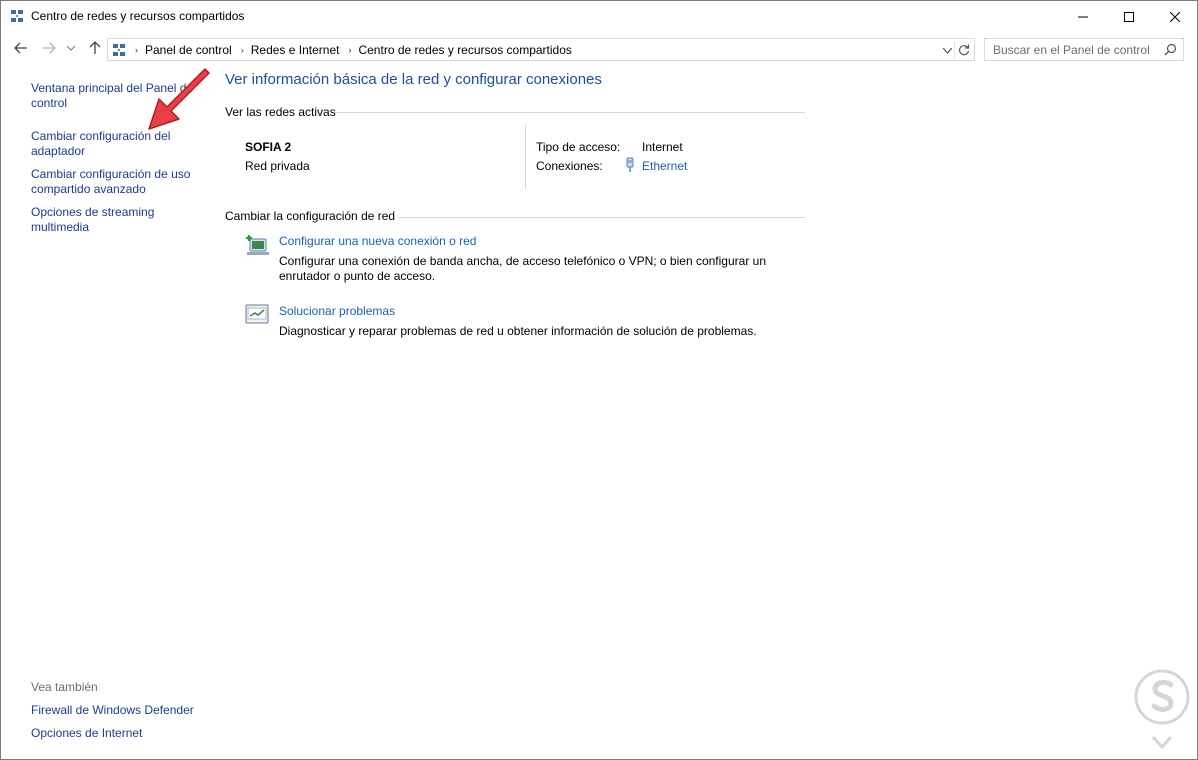 Image resolution: width=1198 pixels, height=760 pixels. Describe the element at coordinates (569, 166) in the screenshot. I see `connections-label: Conexiones:` at that location.